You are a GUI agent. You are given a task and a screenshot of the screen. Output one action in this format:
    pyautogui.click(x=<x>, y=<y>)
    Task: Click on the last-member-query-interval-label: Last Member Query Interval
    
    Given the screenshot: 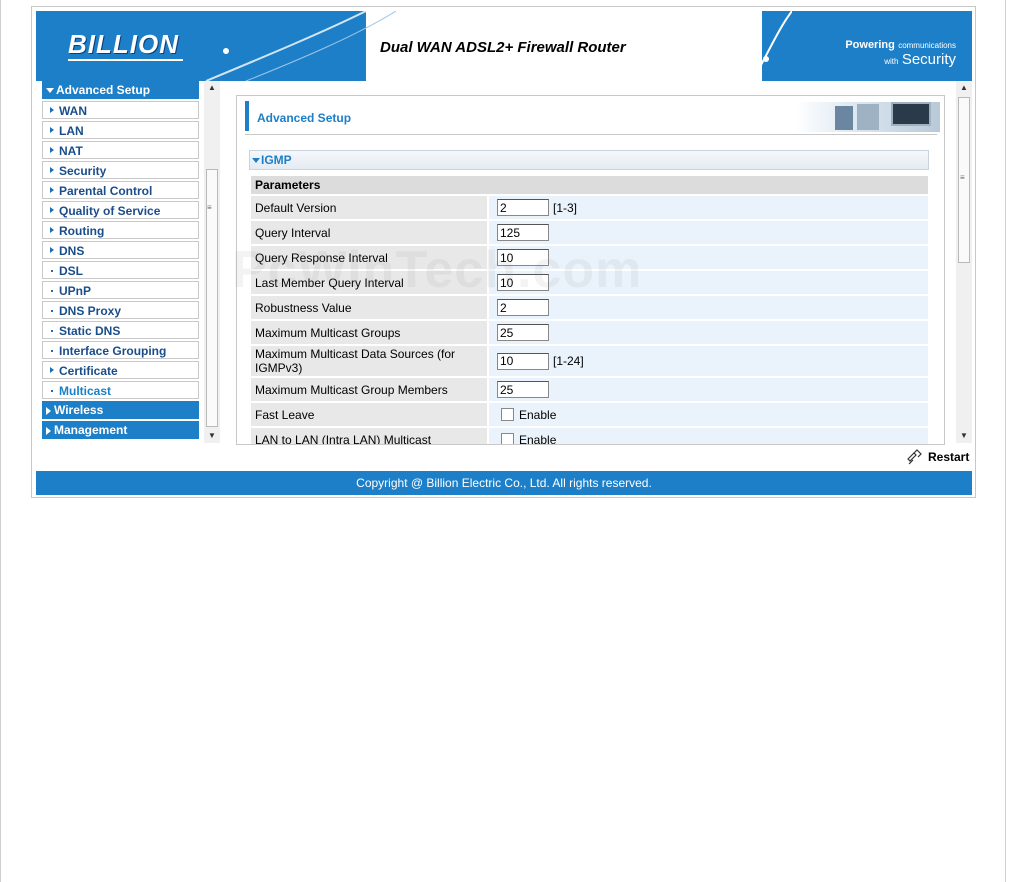 What is the action you would take?
    pyautogui.click(x=369, y=282)
    